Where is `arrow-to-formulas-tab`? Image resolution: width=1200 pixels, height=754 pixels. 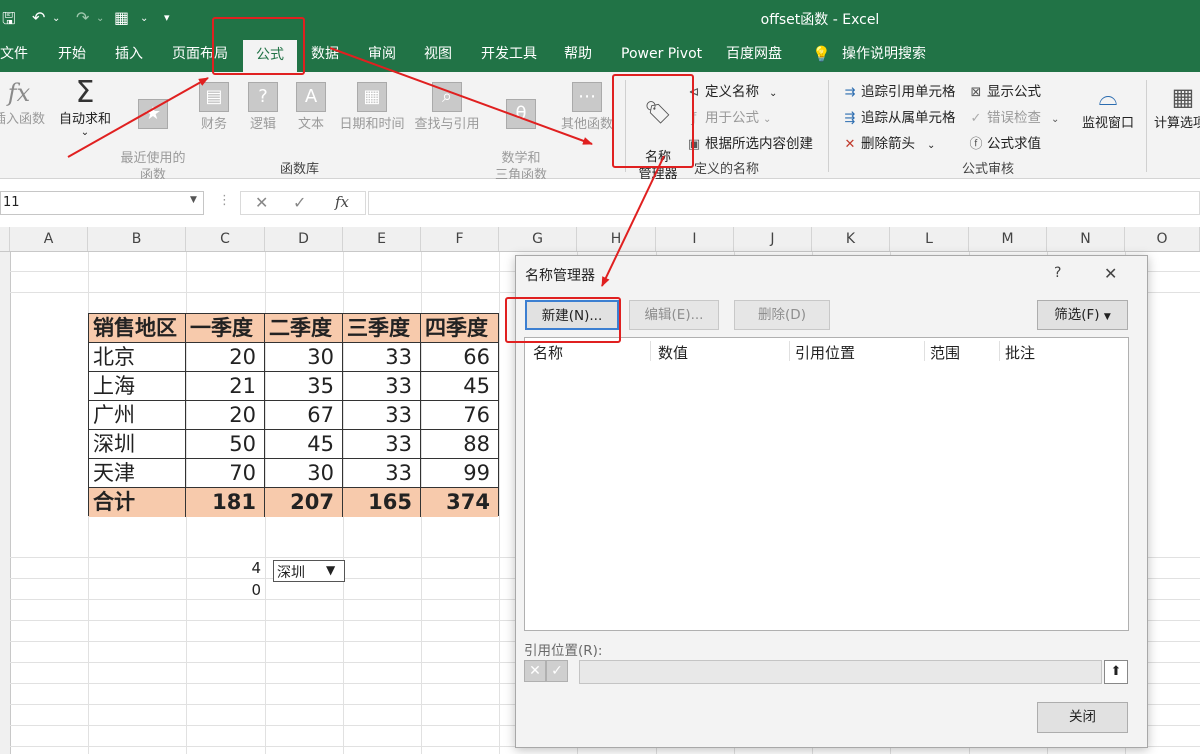
arrow-to-formulas-tab is located at coordinates (138, 117).